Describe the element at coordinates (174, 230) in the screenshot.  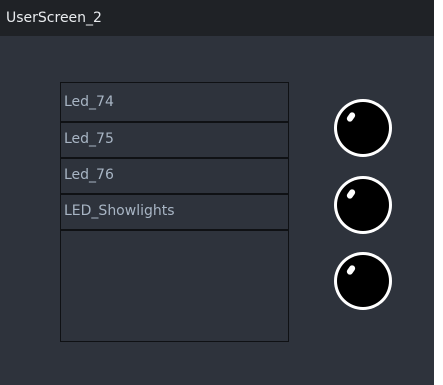
I see `list-divider` at that location.